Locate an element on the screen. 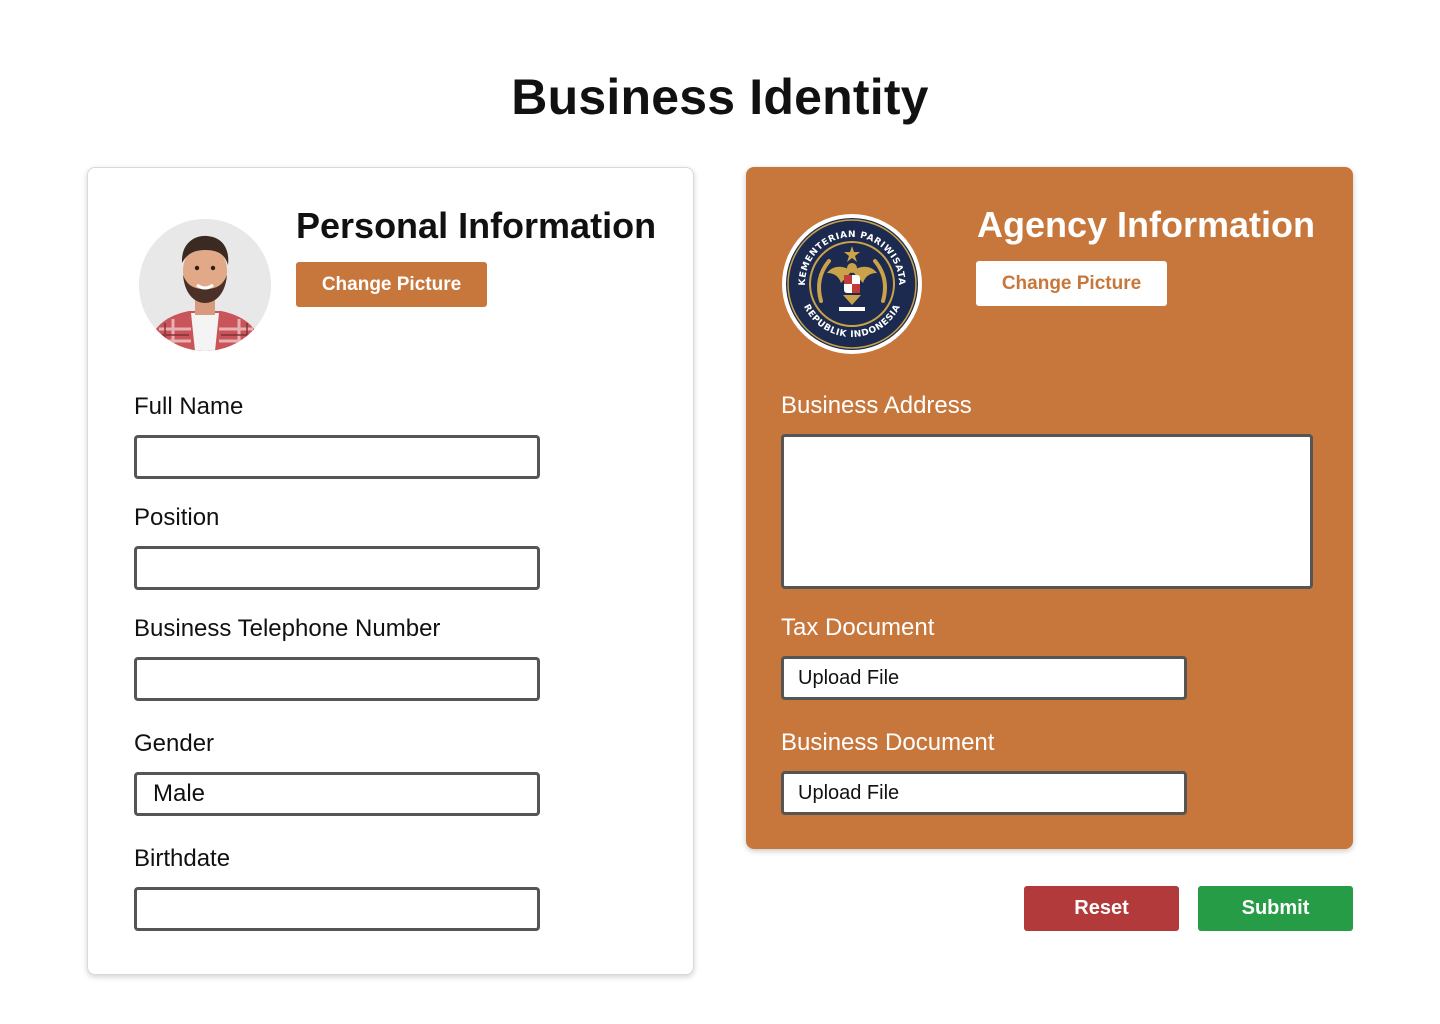 This screenshot has width=1440, height=1024. agency-information-title: Agency Information is located at coordinates (1146, 224).